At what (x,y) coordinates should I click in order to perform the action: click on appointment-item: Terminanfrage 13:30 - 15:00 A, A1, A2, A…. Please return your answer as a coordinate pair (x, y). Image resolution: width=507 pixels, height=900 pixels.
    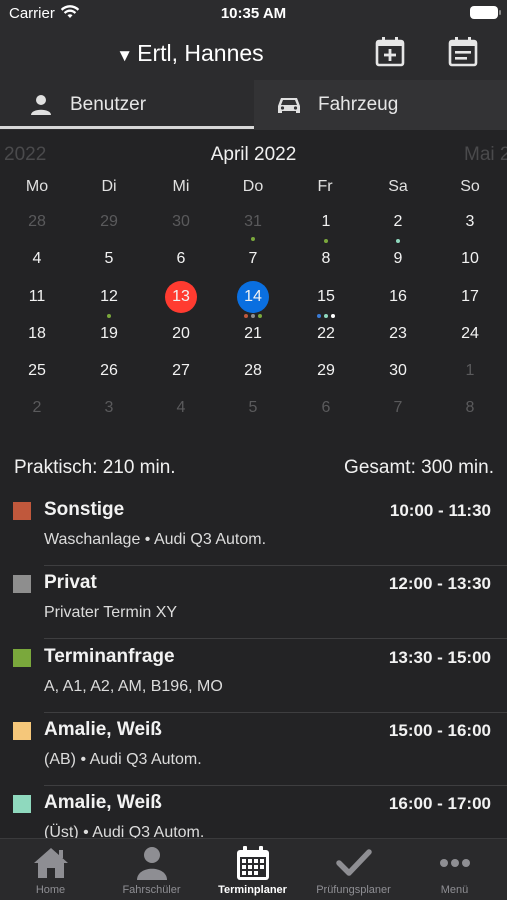
    Looking at the image, I should click on (253, 676).